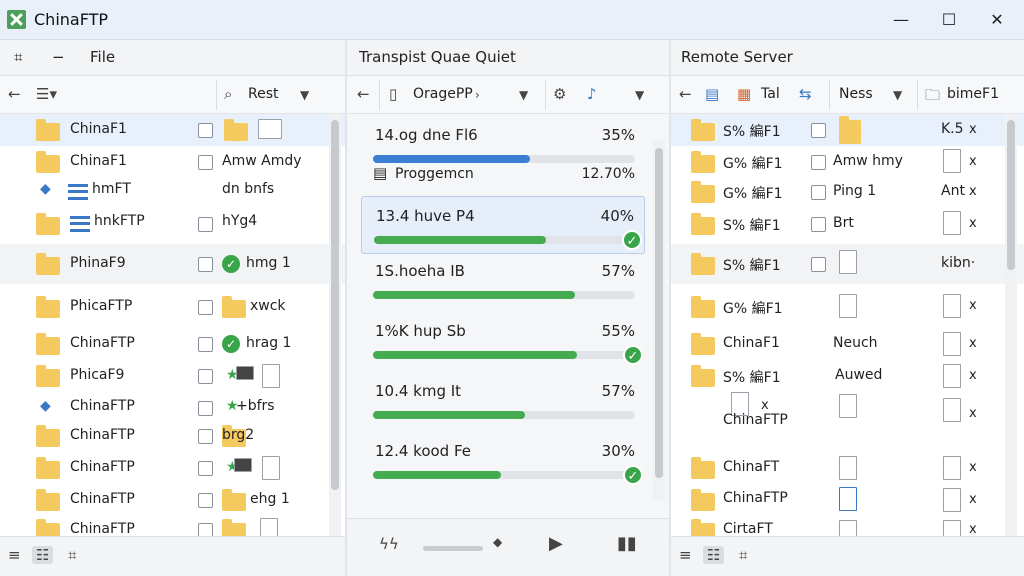  What do you see at coordinates (46, 94) in the screenshot?
I see `server-list-icon: ☰▾` at bounding box center [46, 94].